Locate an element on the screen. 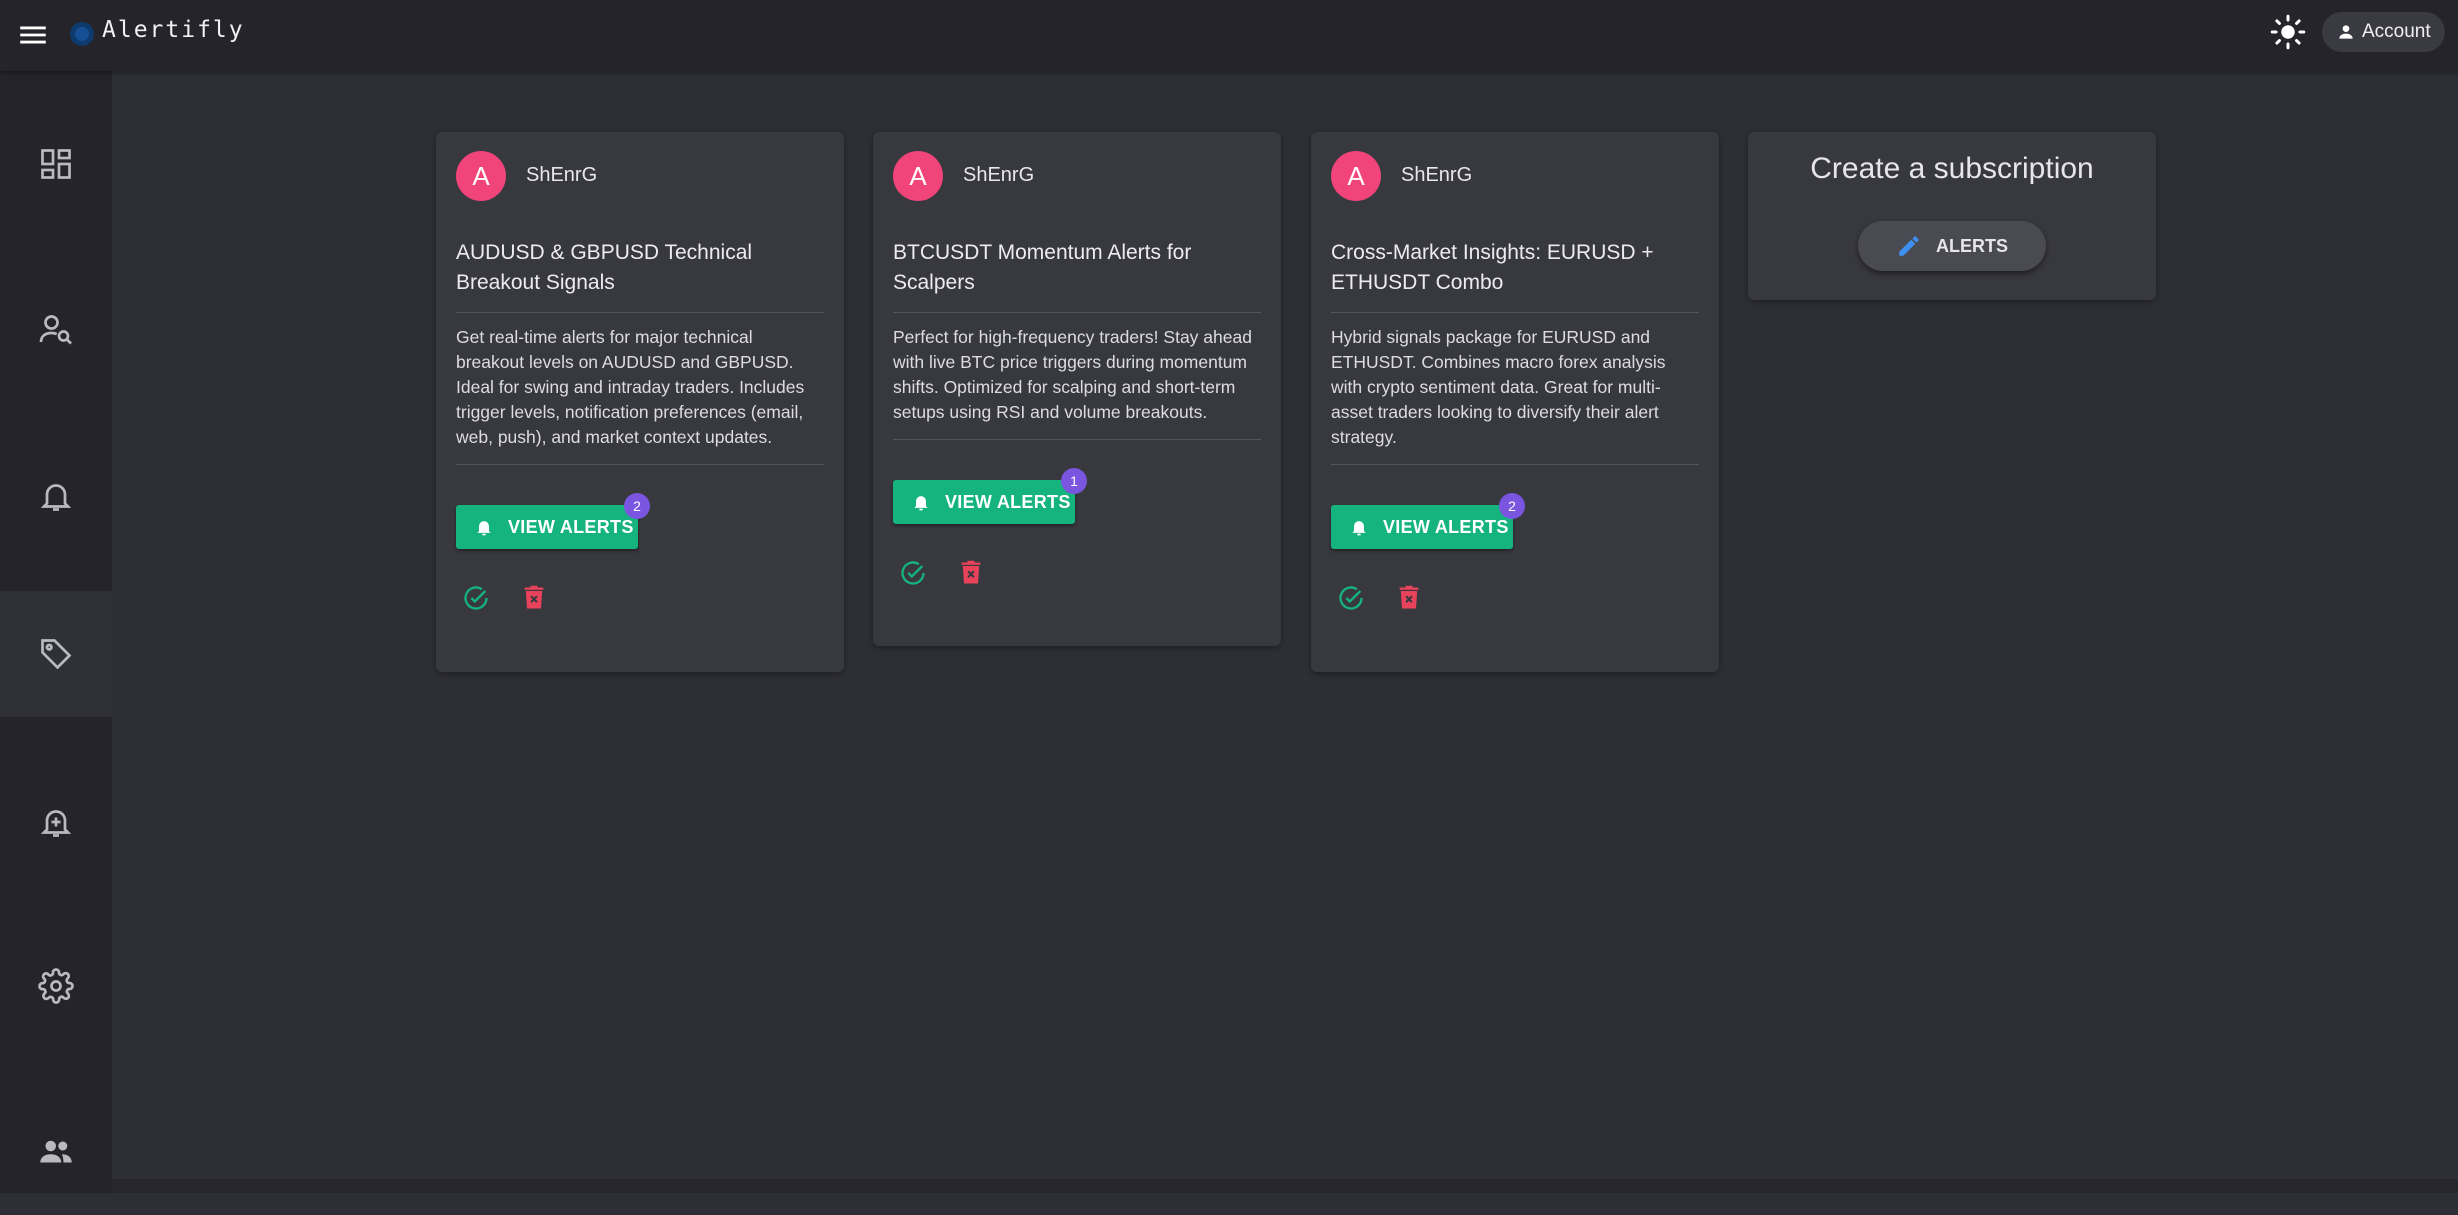 The image size is (2458, 1215). sidebar-item-subscriptions is located at coordinates (56, 654).